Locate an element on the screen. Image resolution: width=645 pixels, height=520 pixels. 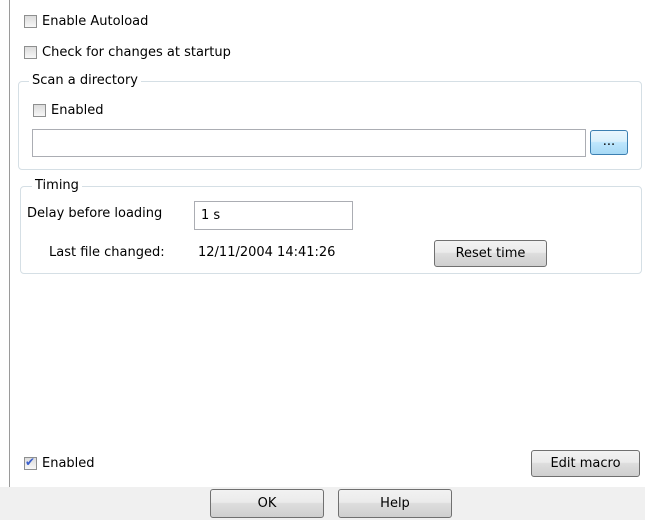
macro-enabled-checkbox is located at coordinates (30, 462).